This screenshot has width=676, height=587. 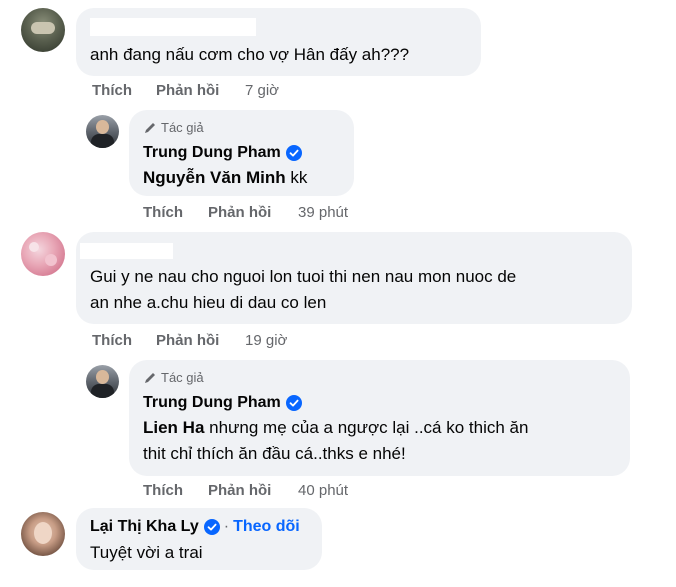 I want to click on mention-link: Nguyễn Văn Minh, so click(x=214, y=177).